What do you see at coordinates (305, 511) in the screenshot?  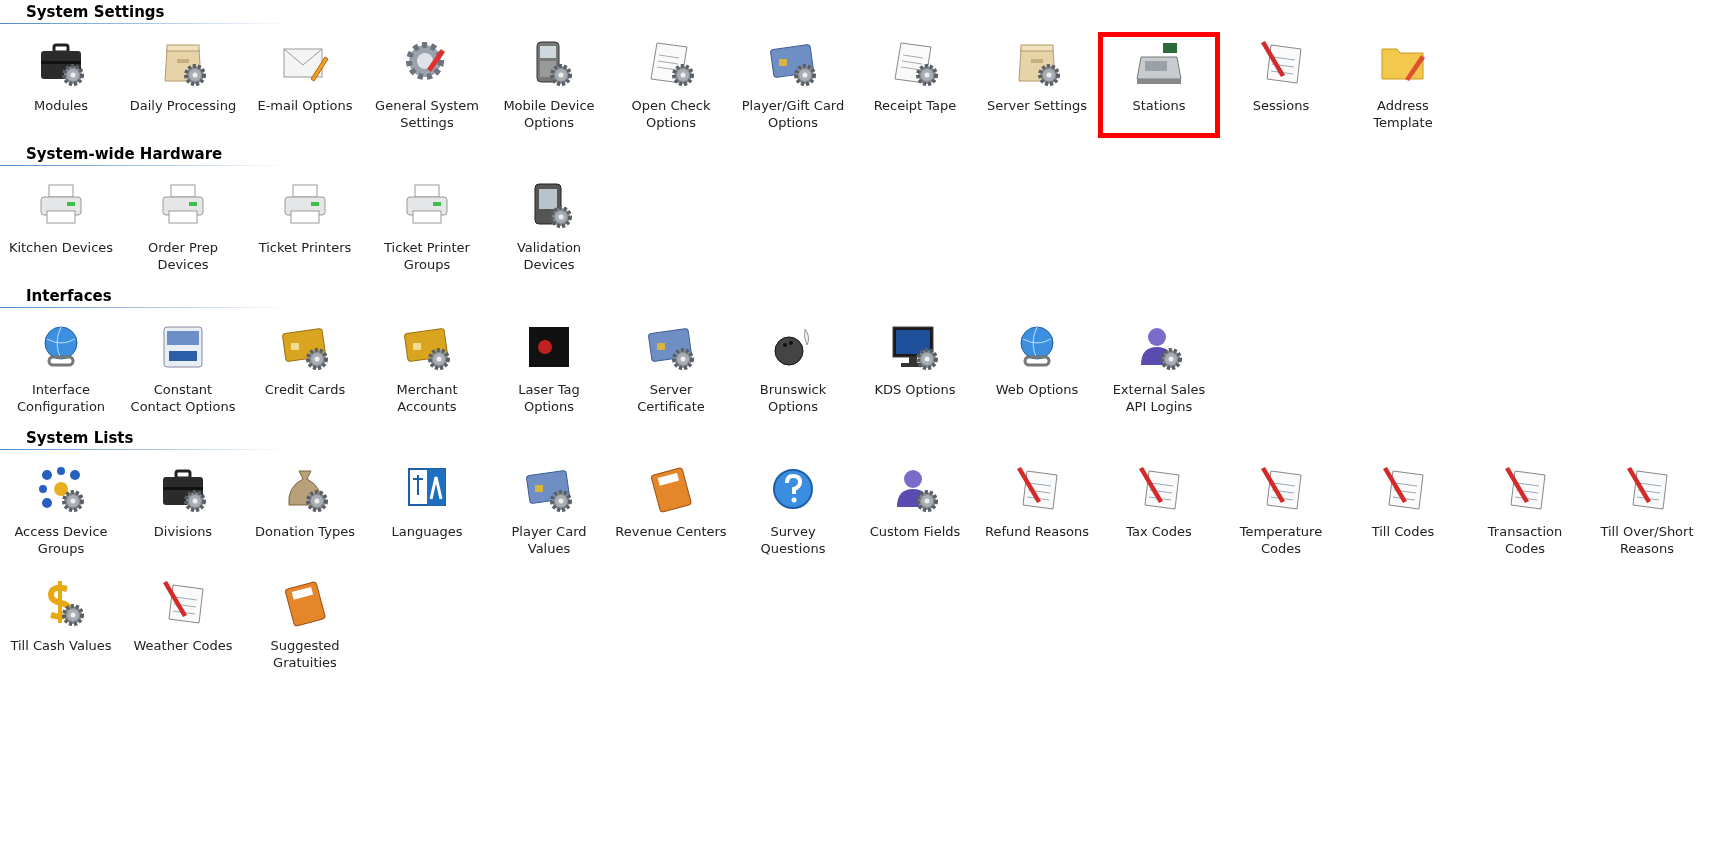 I see `settings-tile: Donation Types` at bounding box center [305, 511].